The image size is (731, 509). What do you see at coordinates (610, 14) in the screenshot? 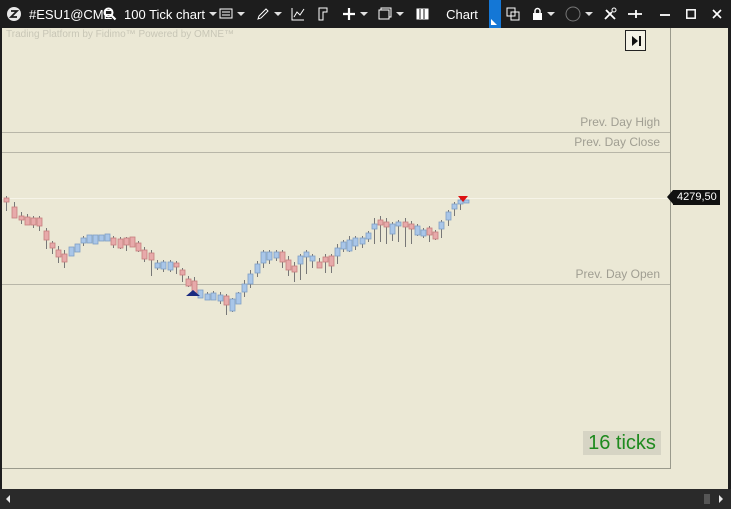
I see `settings-tools-icon` at bounding box center [610, 14].